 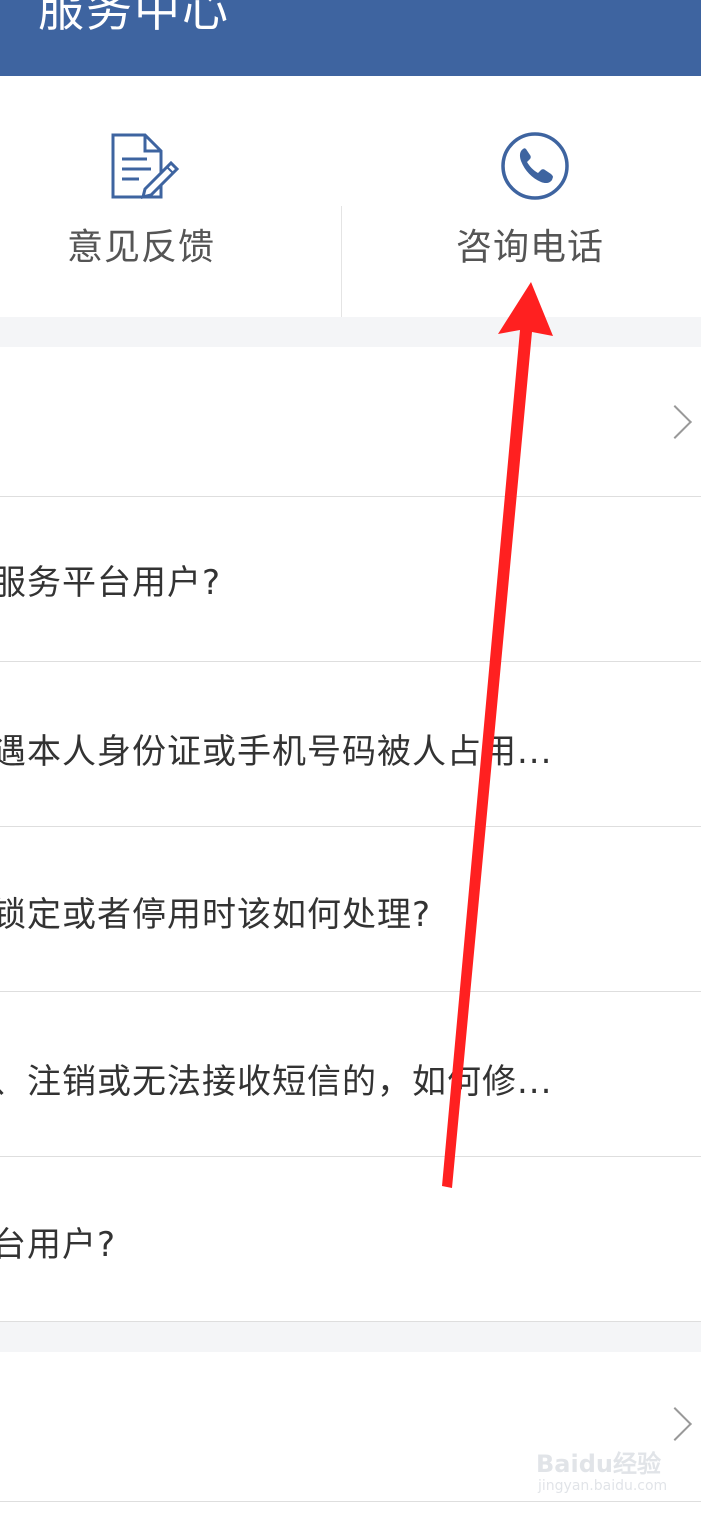 What do you see at coordinates (350, 422) in the screenshot?
I see `menu-row` at bounding box center [350, 422].